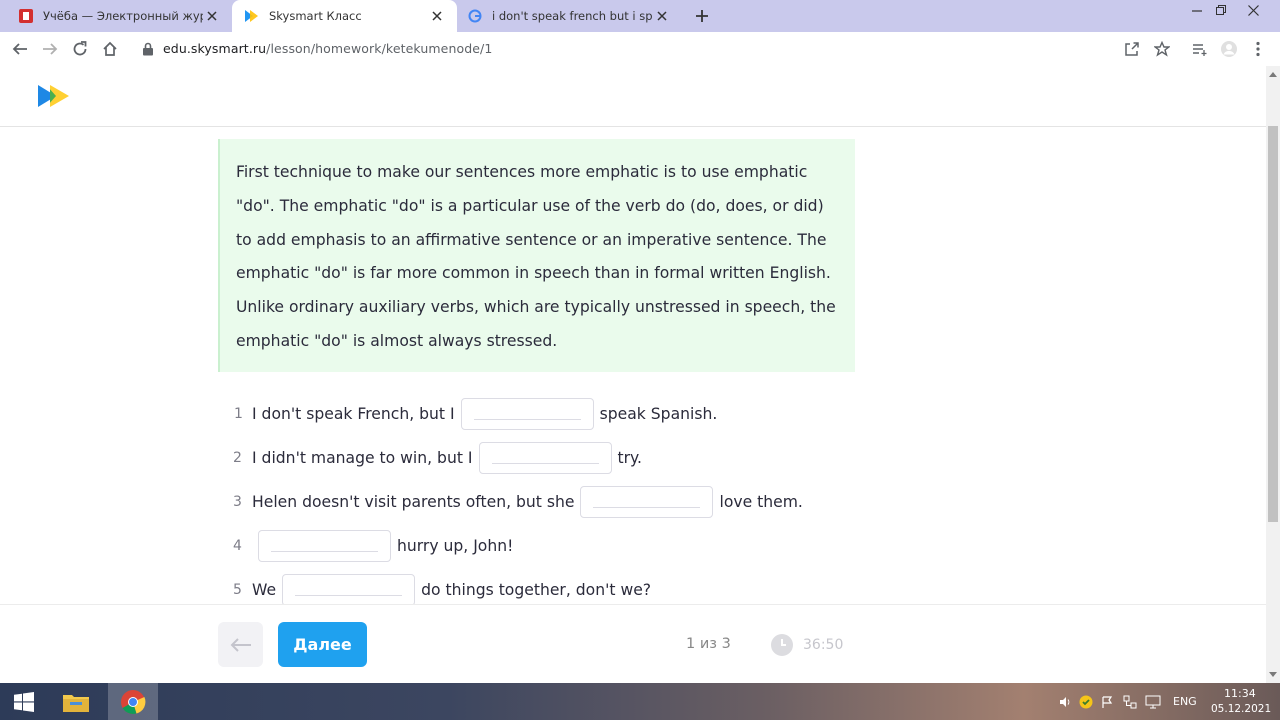  Describe the element at coordinates (782, 645) in the screenshot. I see `clock-icon` at that location.